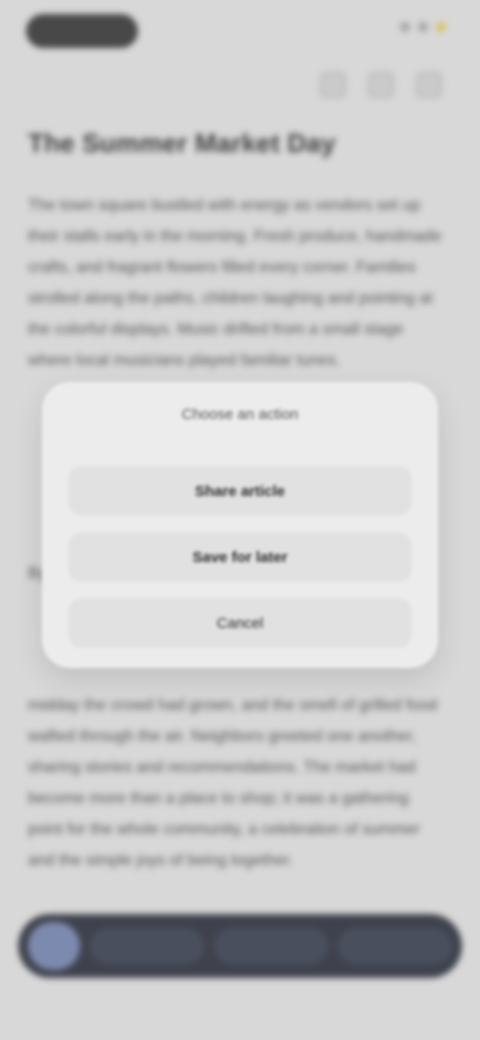  I want to click on action-sheet-title: Choose an action, so click(240, 414).